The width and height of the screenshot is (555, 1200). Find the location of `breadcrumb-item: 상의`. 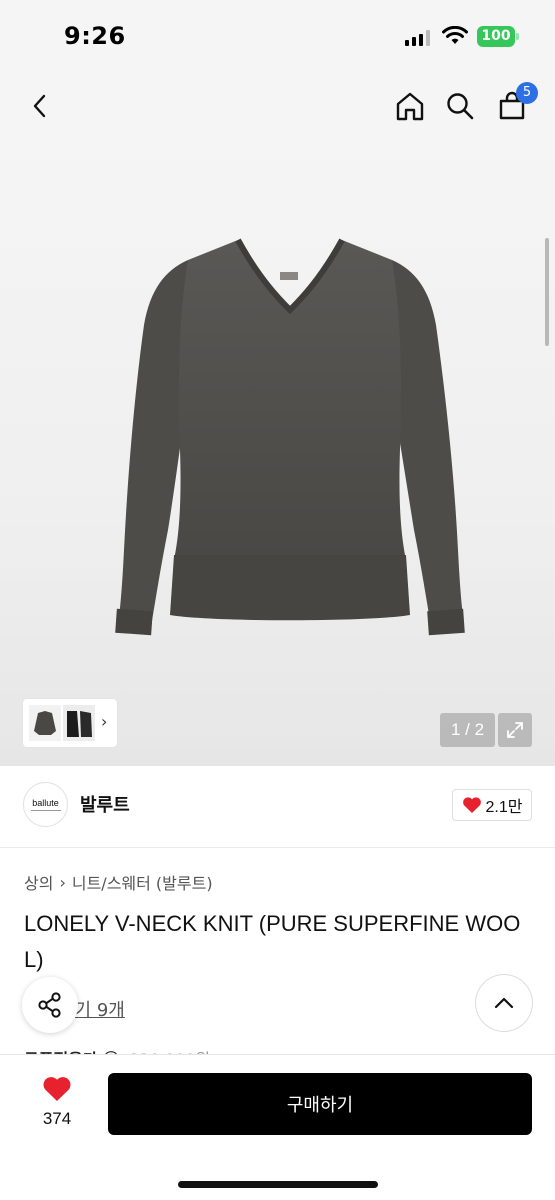

breadcrumb-item: 상의 is located at coordinates (38, 882).